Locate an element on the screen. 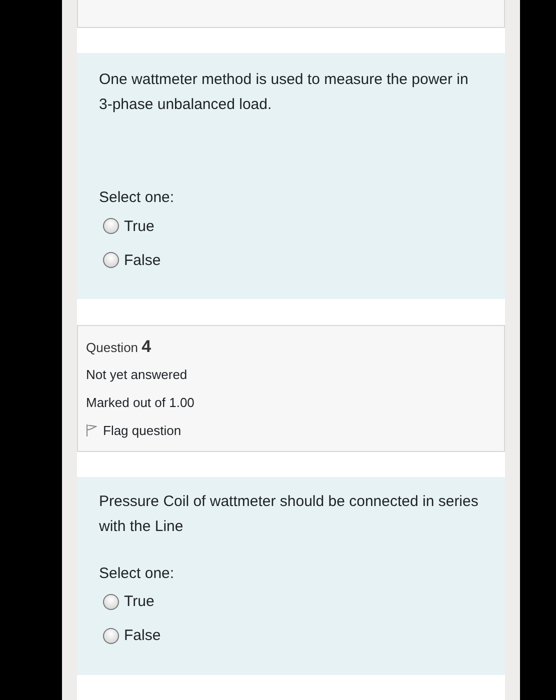 The height and width of the screenshot is (700, 556). marks-text: Marked out of 1.00 is located at coordinates (141, 403).